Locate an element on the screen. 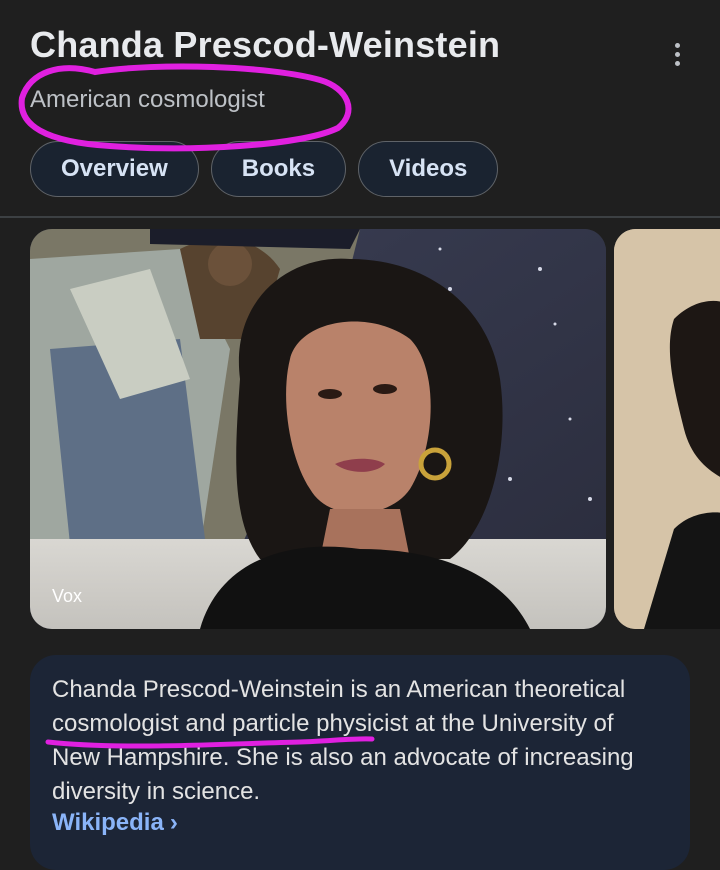 The width and height of the screenshot is (720, 870). tab-videos: Videos is located at coordinates (428, 169).